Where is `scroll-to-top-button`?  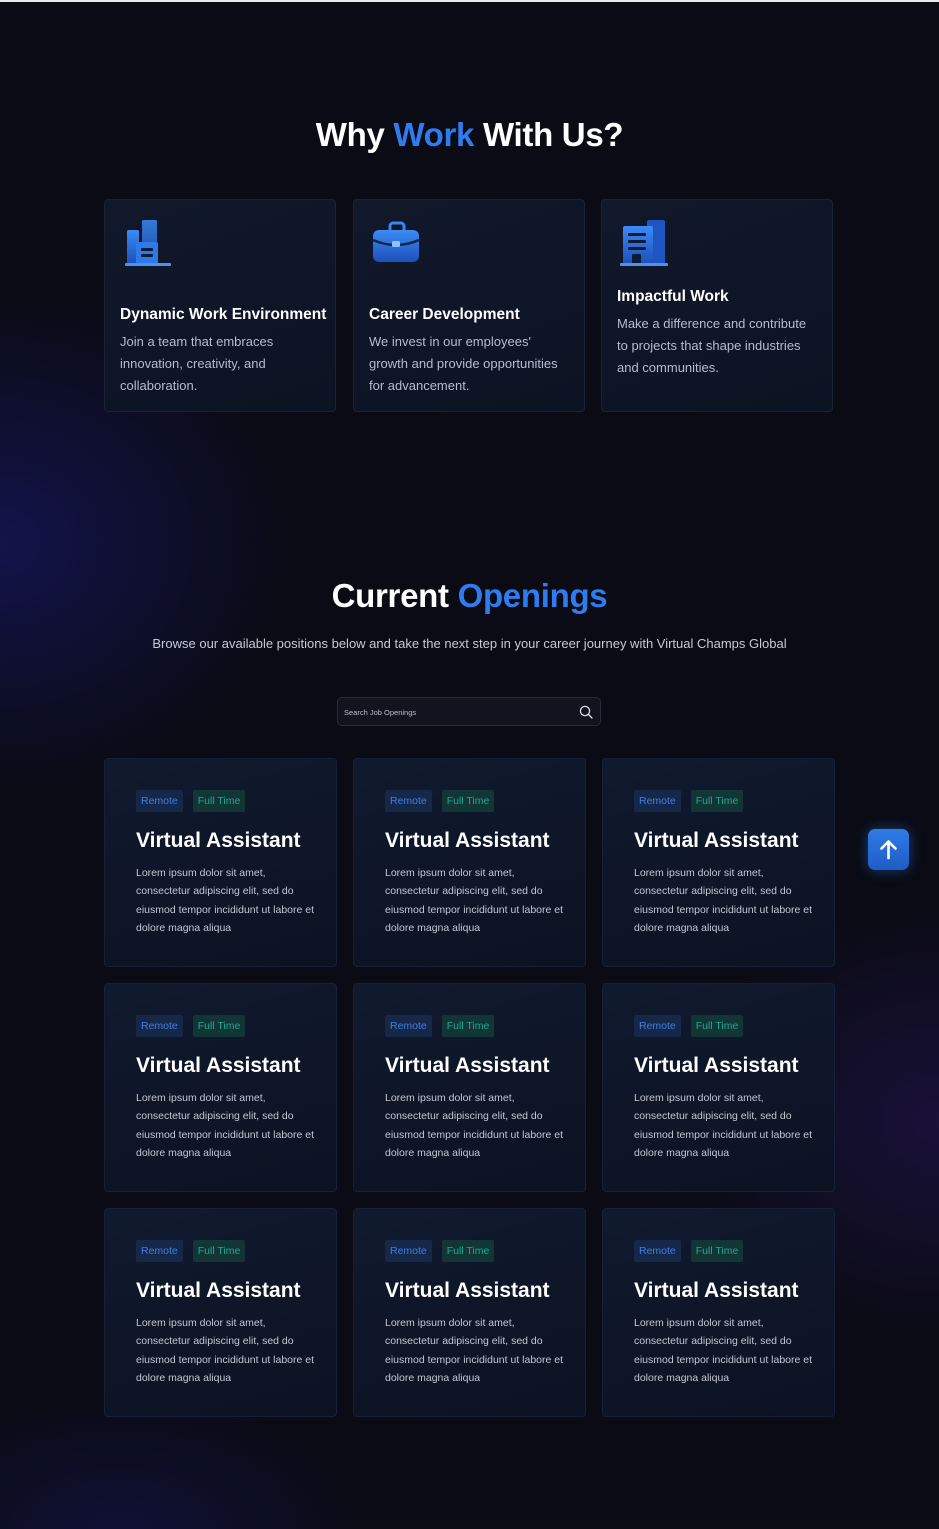
scroll-to-top-button is located at coordinates (888, 849).